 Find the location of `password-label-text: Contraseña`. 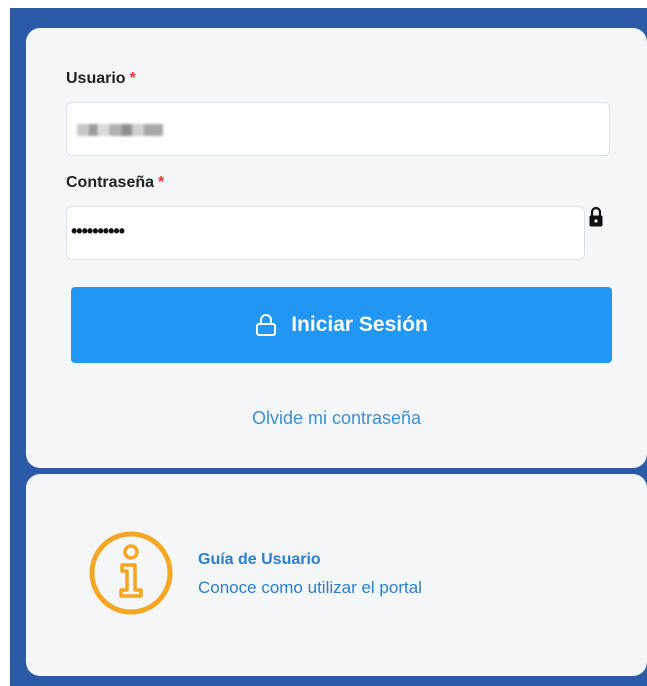

password-label-text: Contraseña is located at coordinates (110, 182).